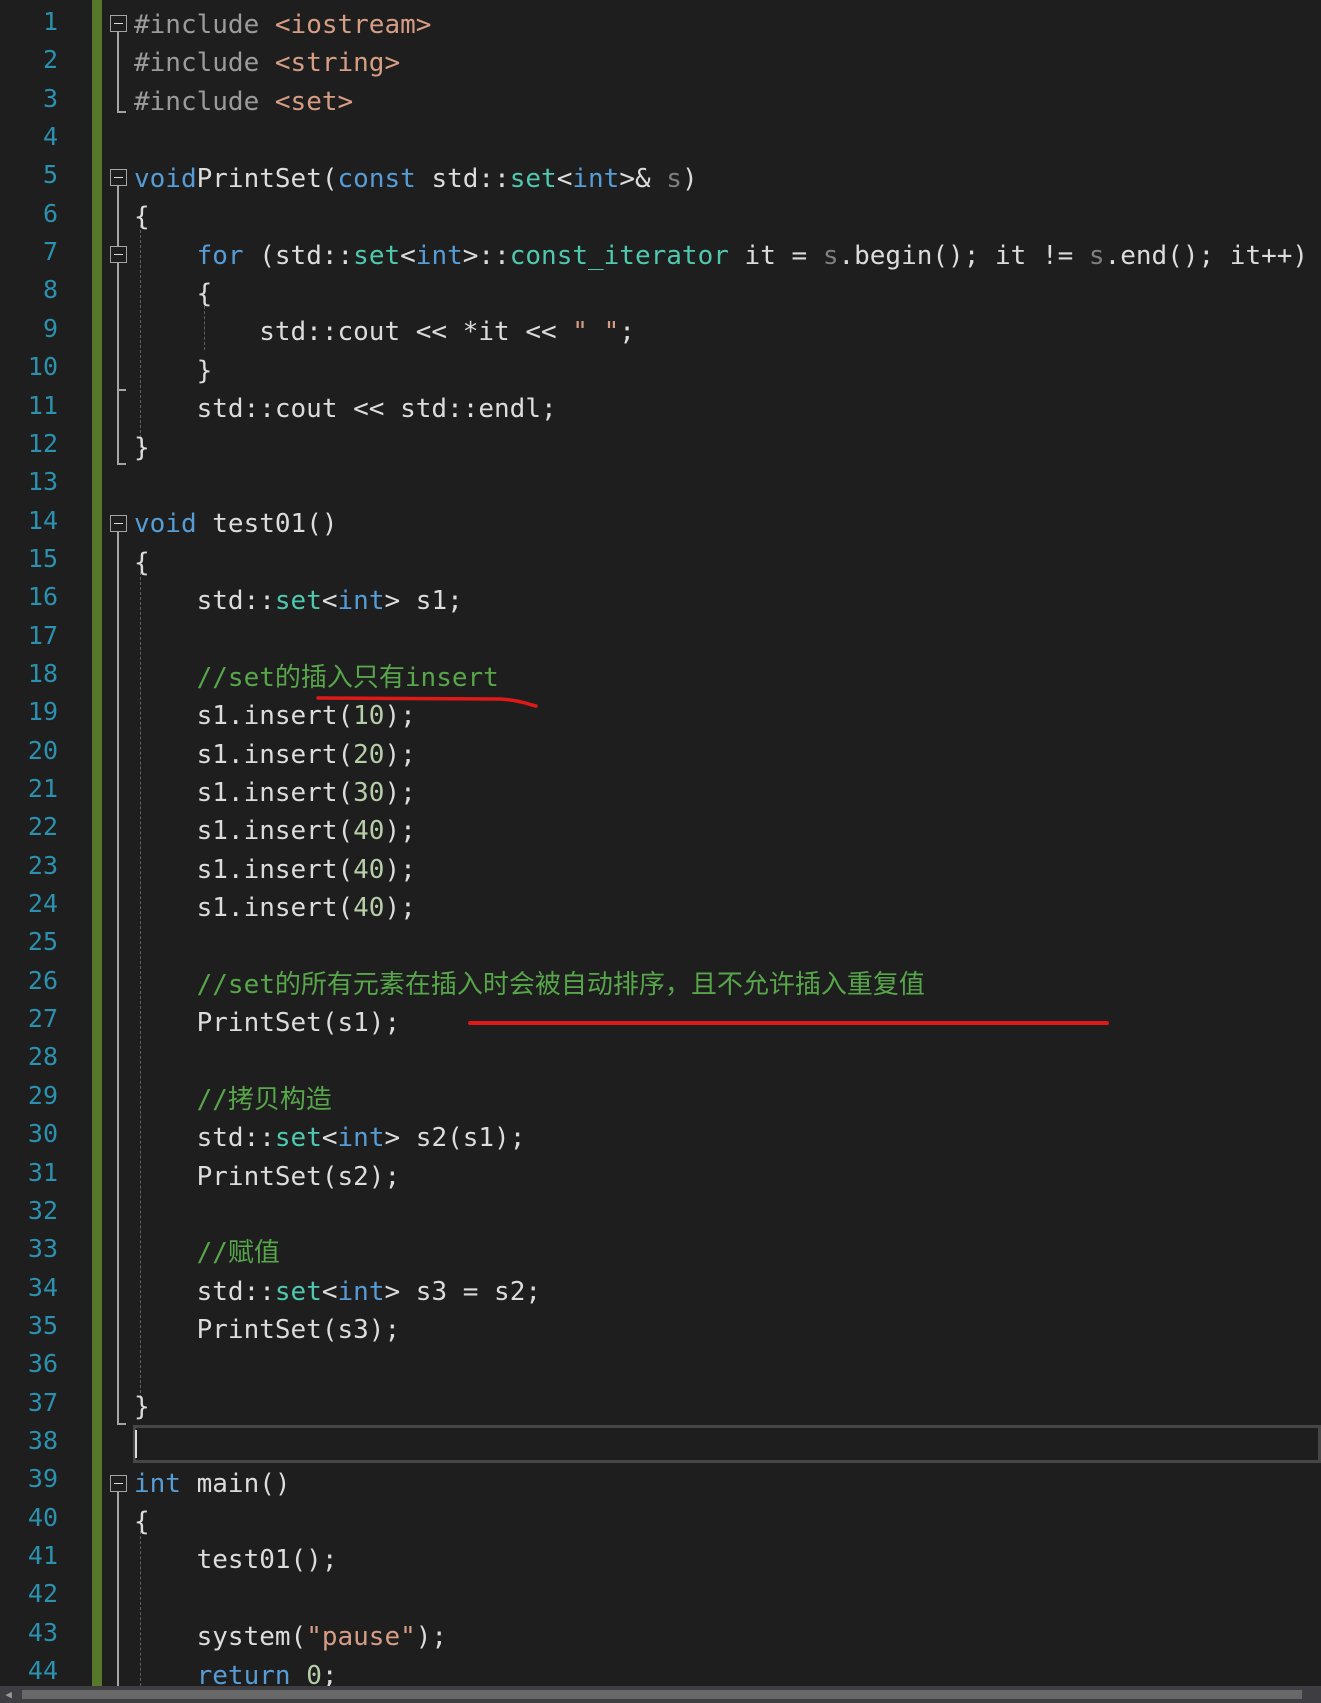  I want to click on code-line-18: //set的插入只有insert, so click(316, 678).